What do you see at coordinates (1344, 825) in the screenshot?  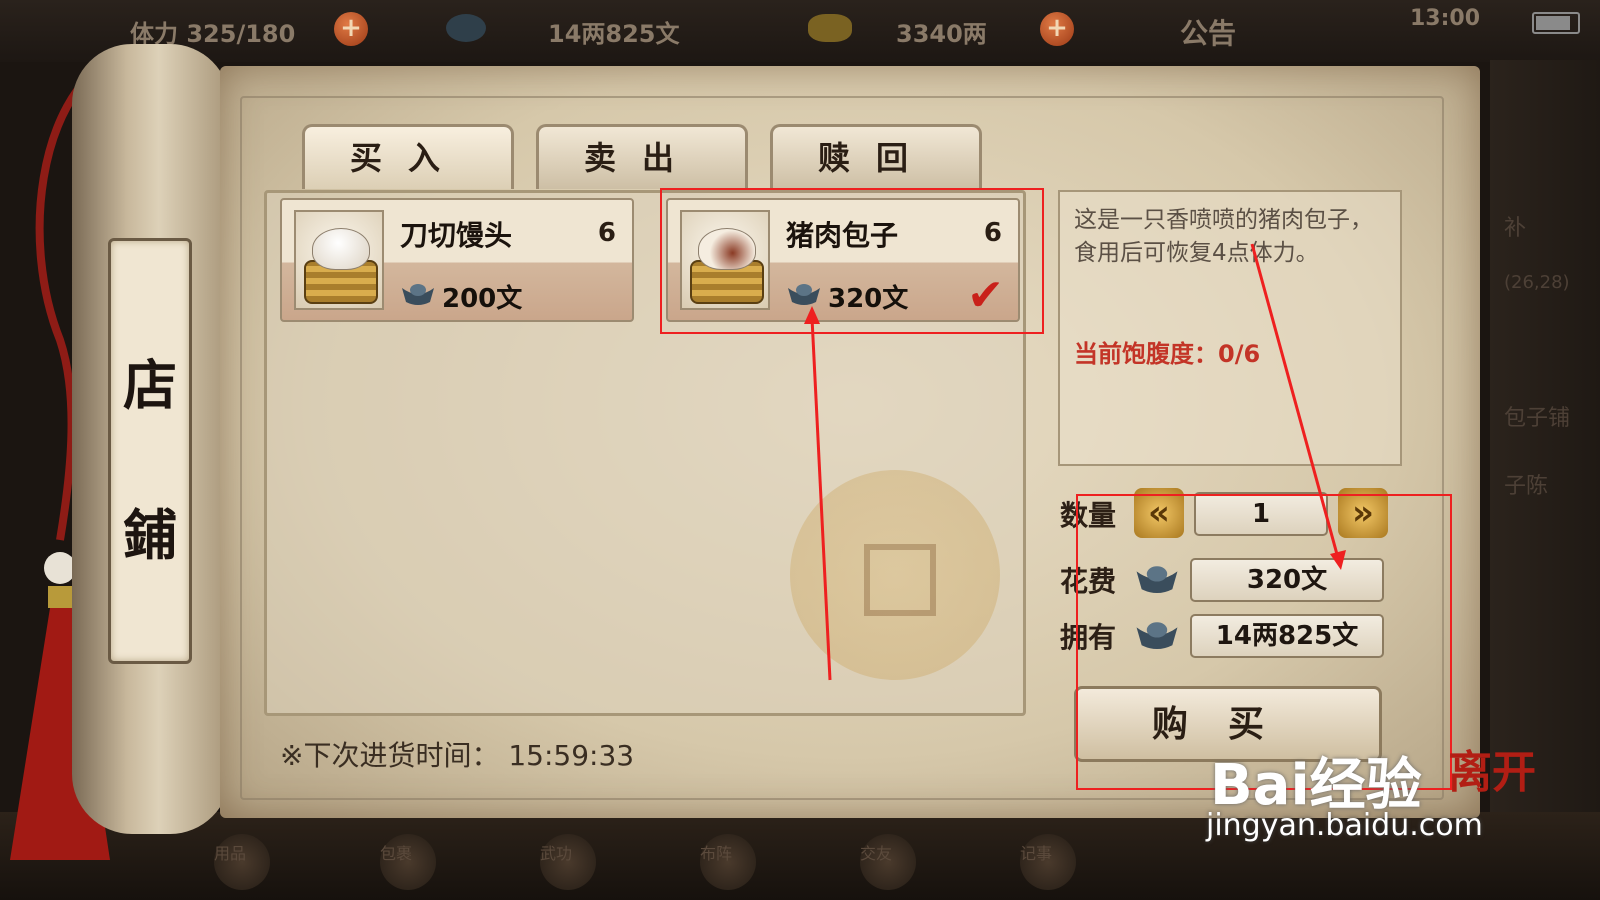 I see `baidu-watermark-url: jingyan.baidu.com` at bounding box center [1344, 825].